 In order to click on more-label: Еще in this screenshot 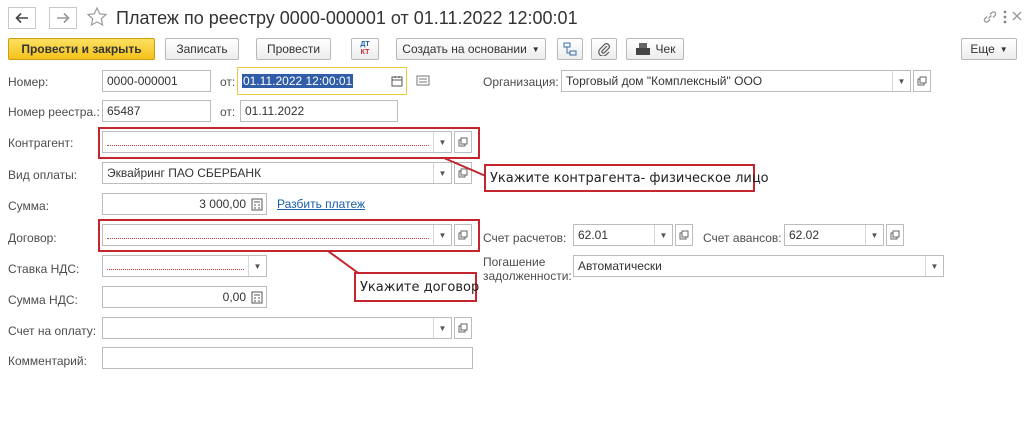, I will do `click(982, 49)`.